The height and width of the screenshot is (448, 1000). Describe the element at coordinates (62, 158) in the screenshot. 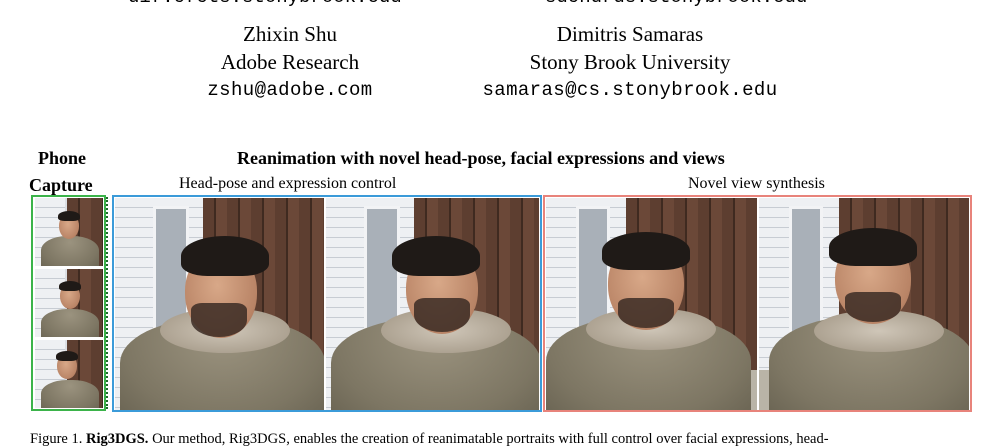

I see `phone-heading-line1: Phone` at that location.